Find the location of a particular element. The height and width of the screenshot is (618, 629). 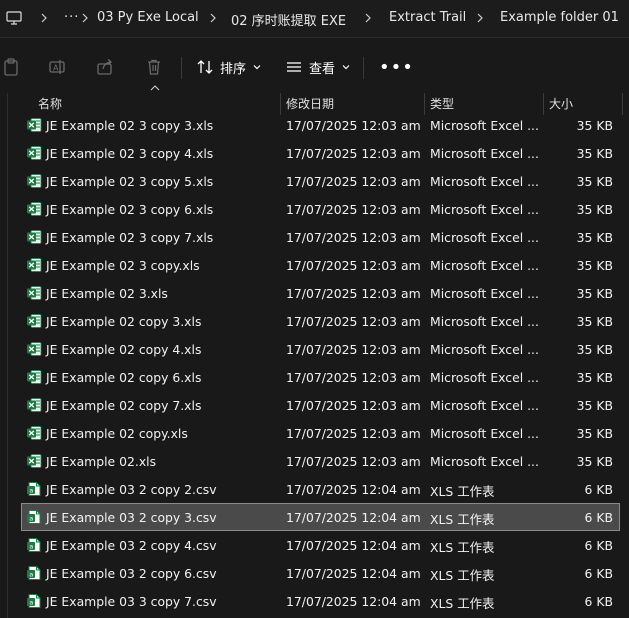

column-header-size: 大小 is located at coordinates (561, 103).